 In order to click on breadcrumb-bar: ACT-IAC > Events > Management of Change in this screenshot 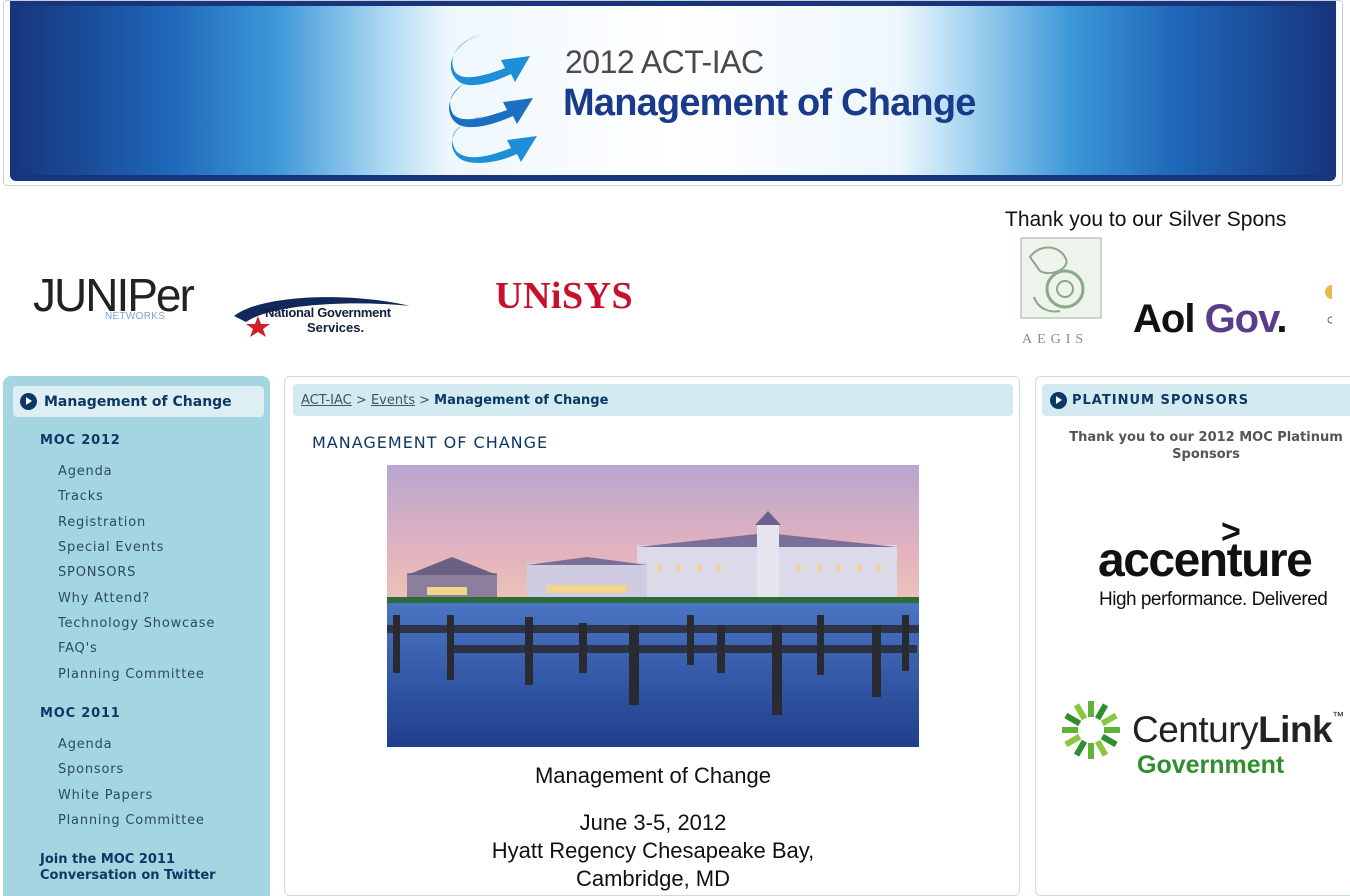, I will do `click(653, 400)`.